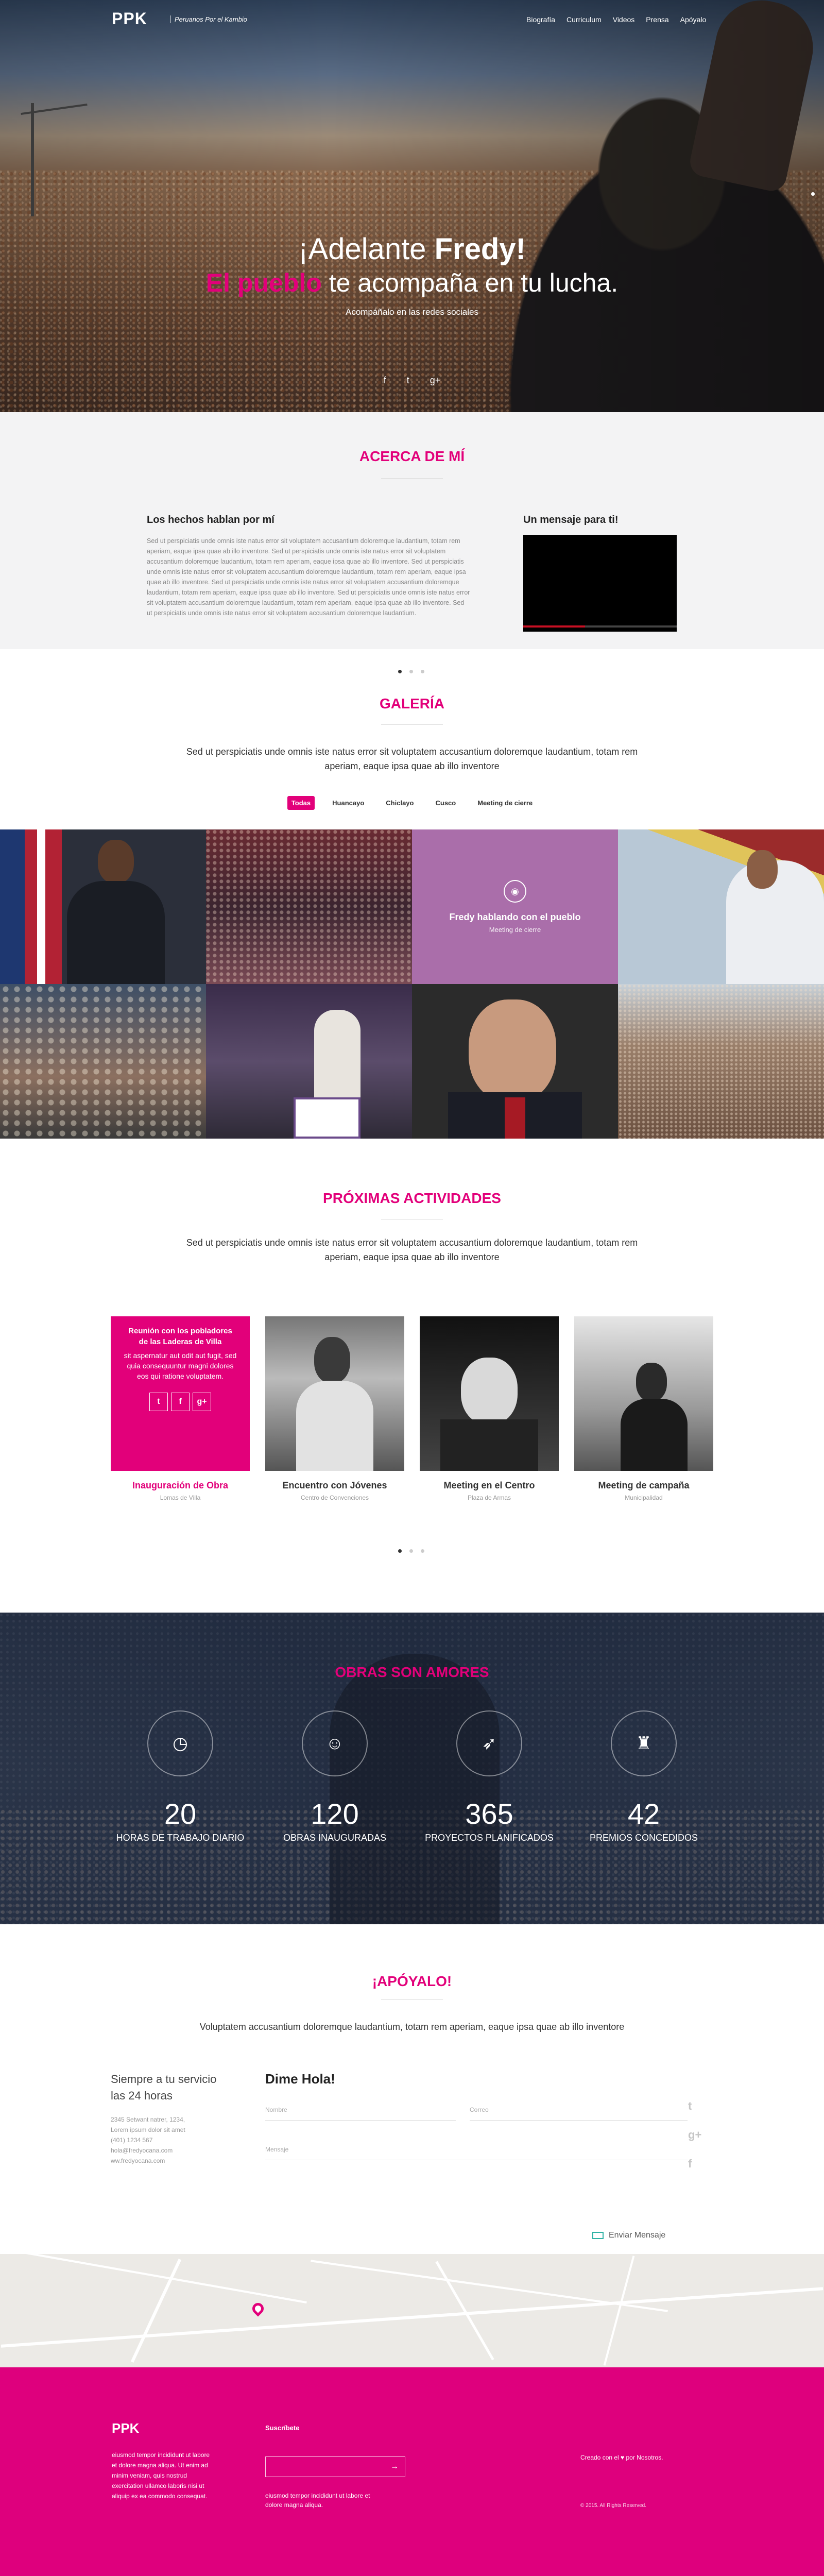 This screenshot has height=2576, width=824. Describe the element at coordinates (300, 2079) in the screenshot. I see `form-title: Dime Hola!` at that location.